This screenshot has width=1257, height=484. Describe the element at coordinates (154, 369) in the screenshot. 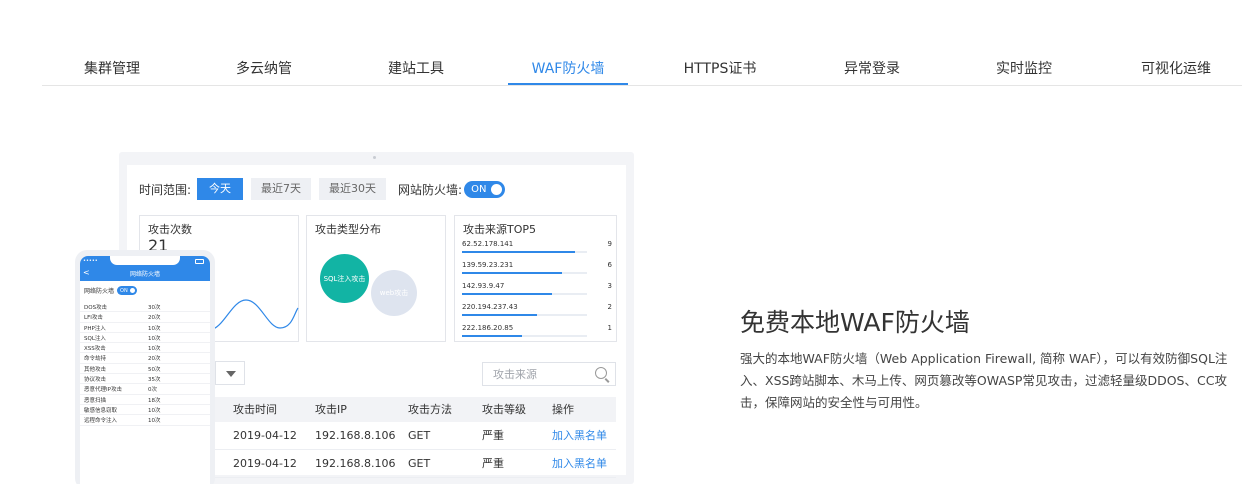

I see `list-item-count: 50次` at that location.